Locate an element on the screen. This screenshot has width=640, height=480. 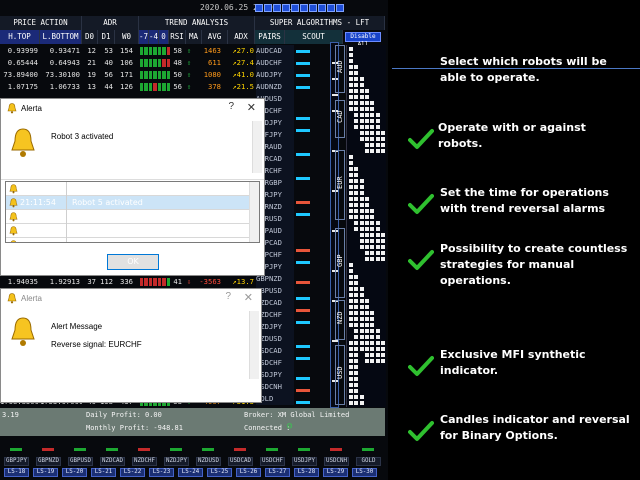
ls-button: LS-21 is located at coordinates (103, 472).